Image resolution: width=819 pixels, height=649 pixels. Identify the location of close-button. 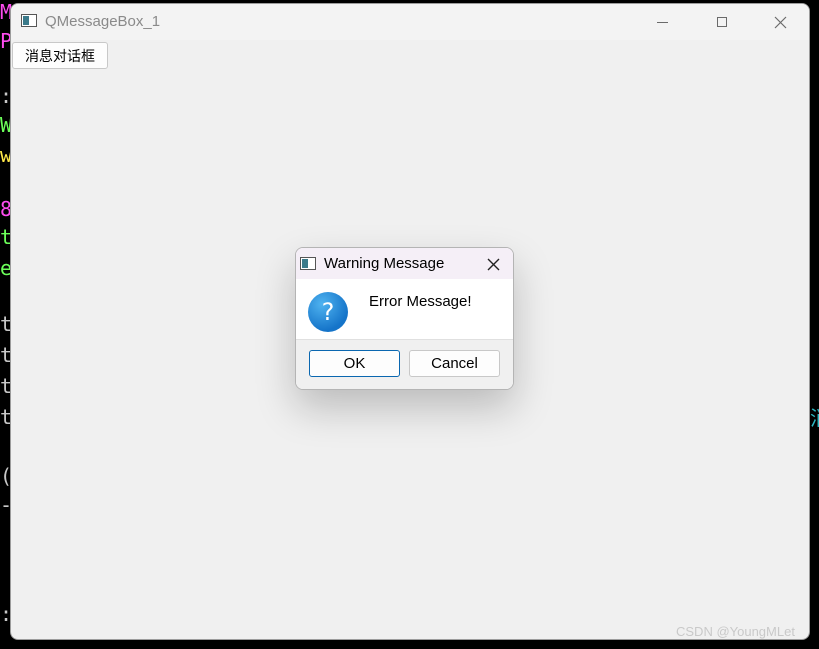
(780, 22).